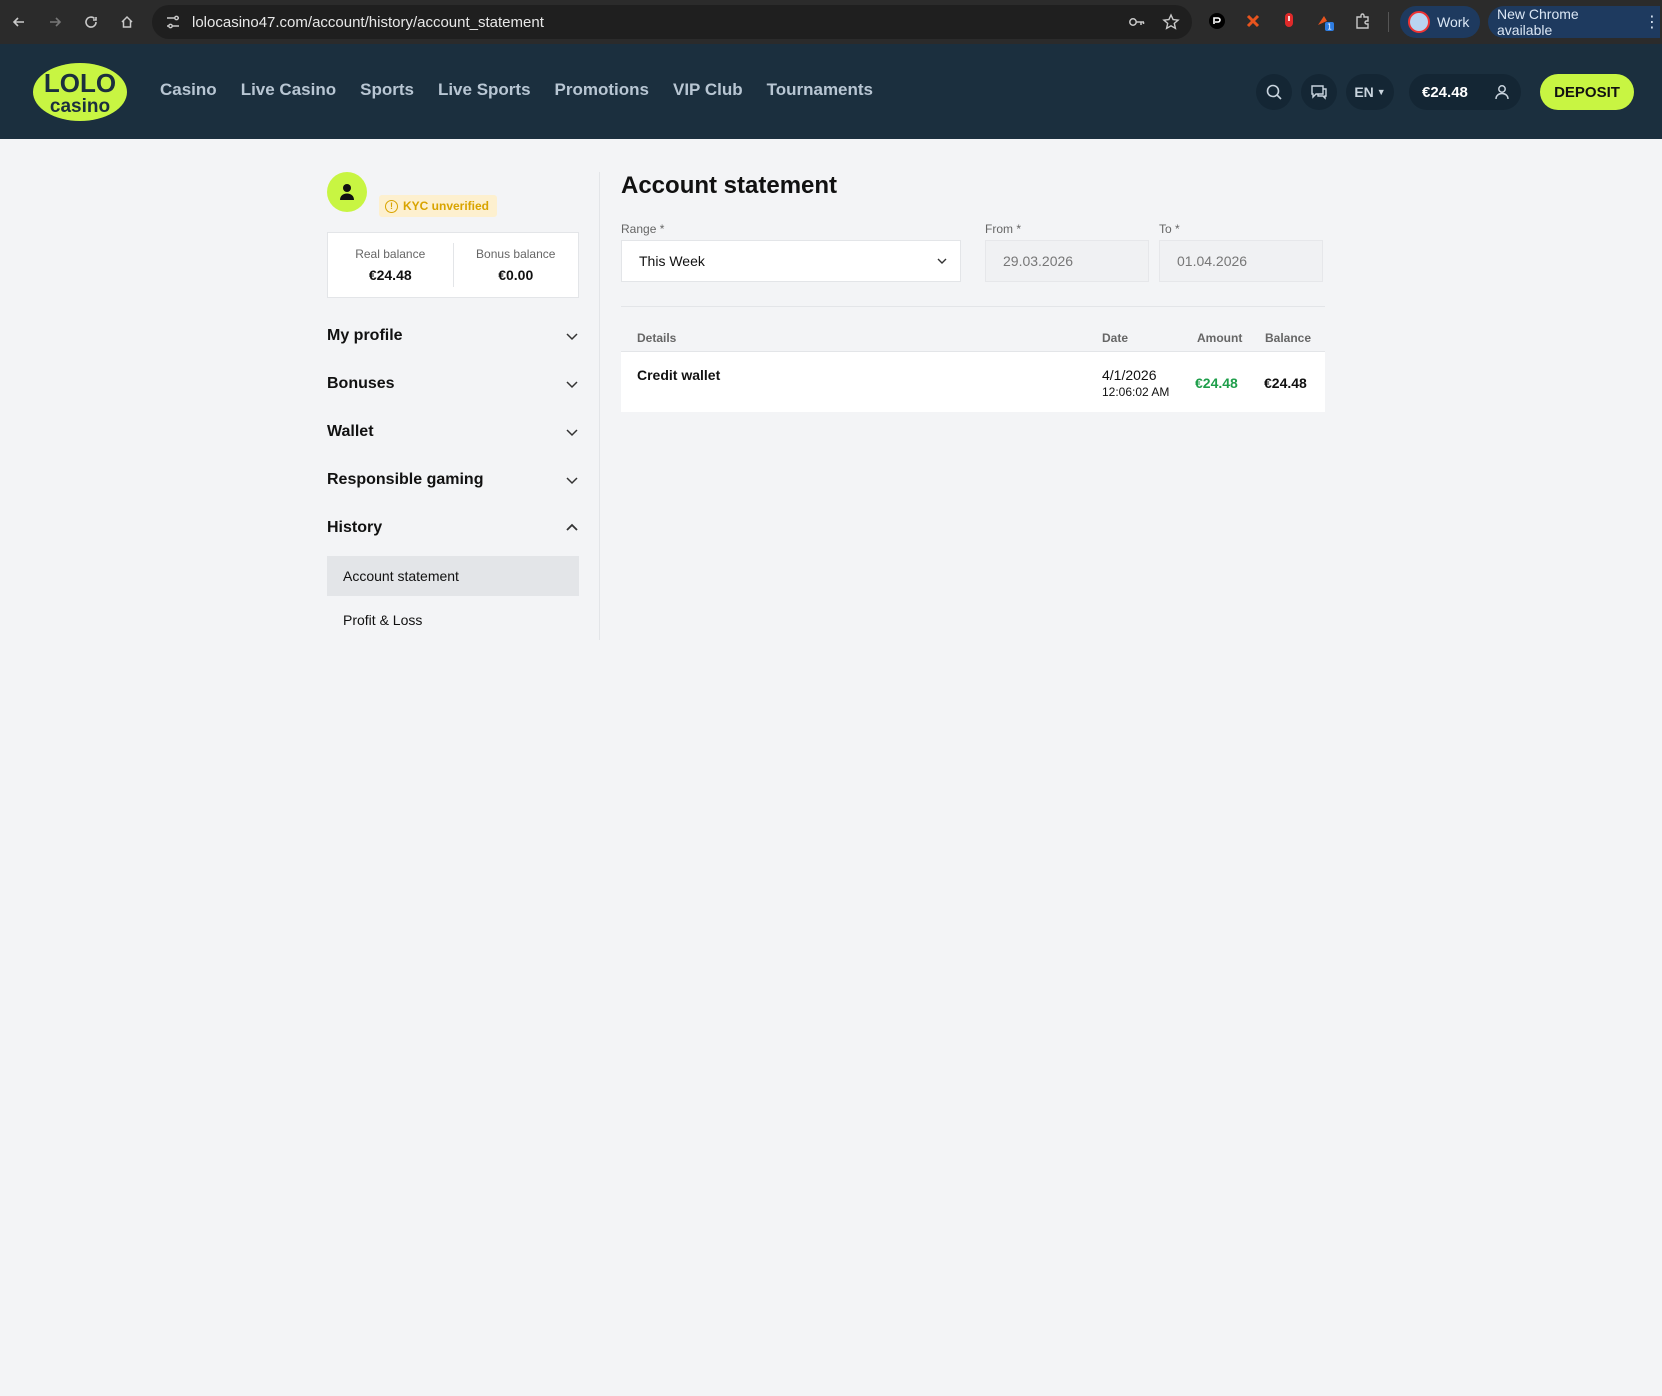  I want to click on menu-label: My profile, so click(365, 335).